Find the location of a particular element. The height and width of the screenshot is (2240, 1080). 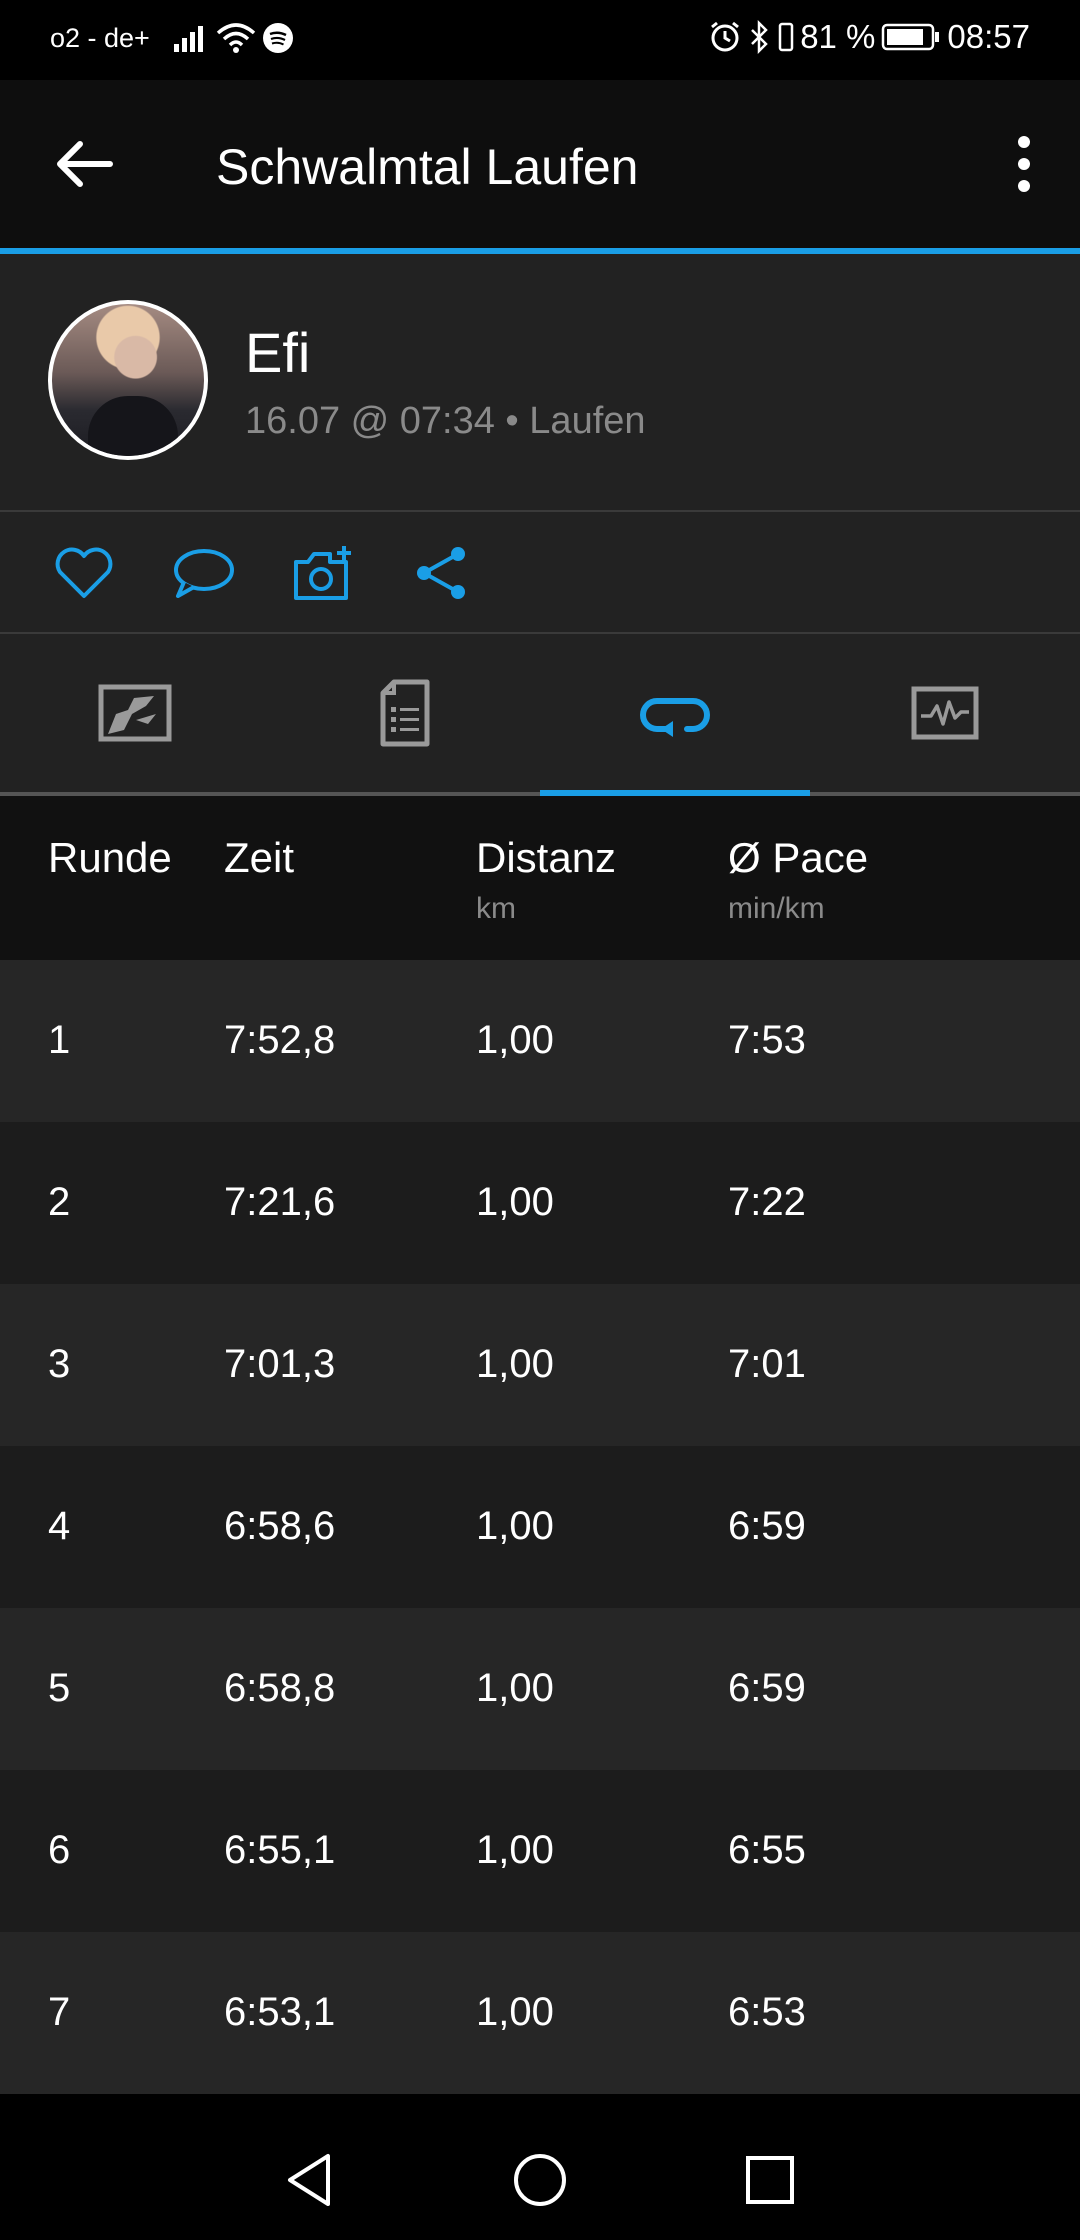

system-nav-bar is located at coordinates (540, 2180).